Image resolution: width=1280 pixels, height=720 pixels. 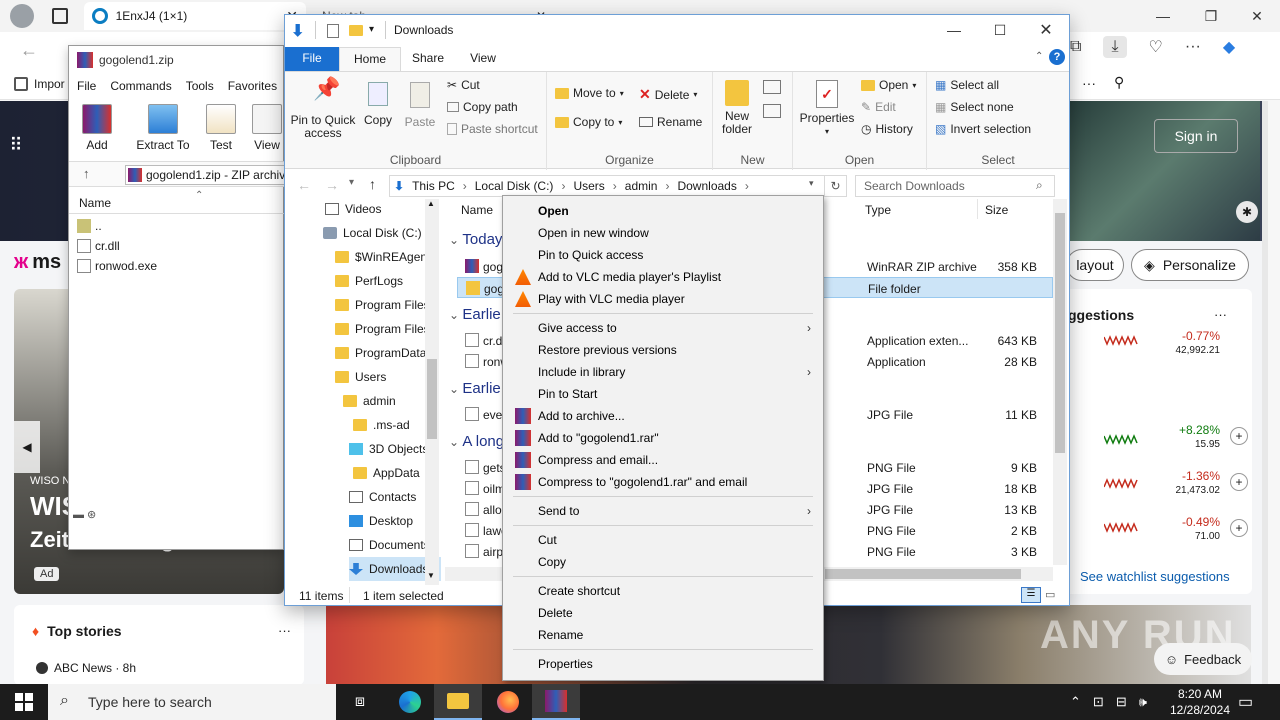 I want to click on select-all-button: ▦ Select all, so click(x=967, y=85).